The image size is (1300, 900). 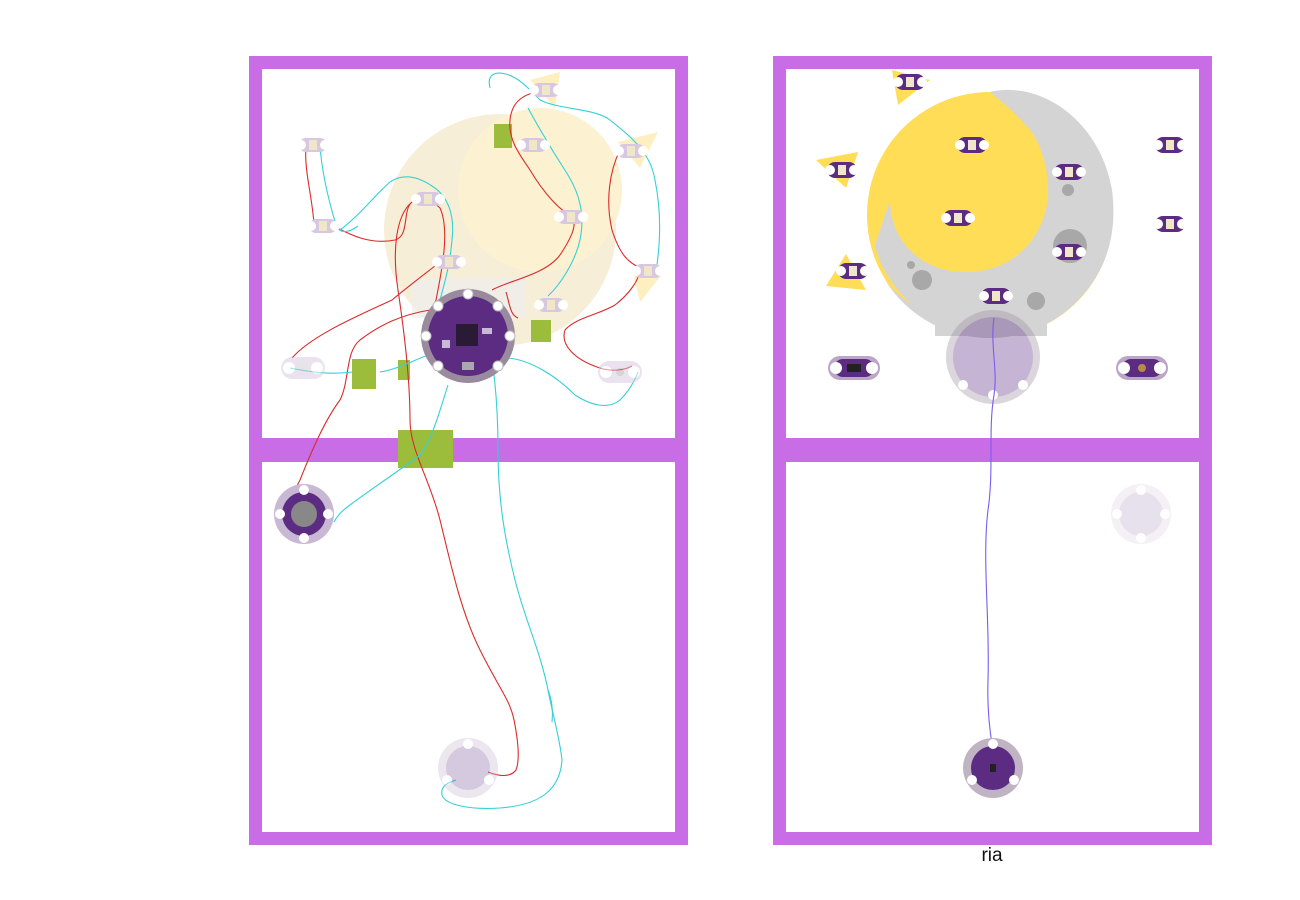 What do you see at coordinates (992, 855) in the screenshot?
I see `diagram-caption: ria` at bounding box center [992, 855].